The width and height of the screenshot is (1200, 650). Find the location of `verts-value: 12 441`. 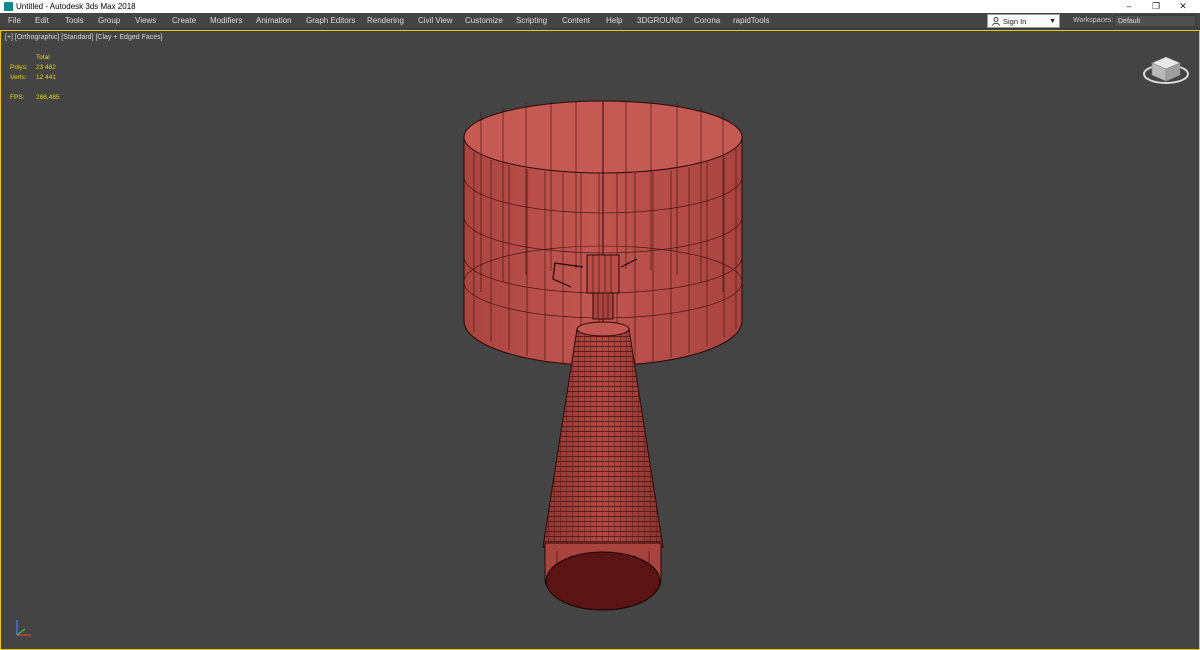

verts-value: 12 441 is located at coordinates (46, 77).